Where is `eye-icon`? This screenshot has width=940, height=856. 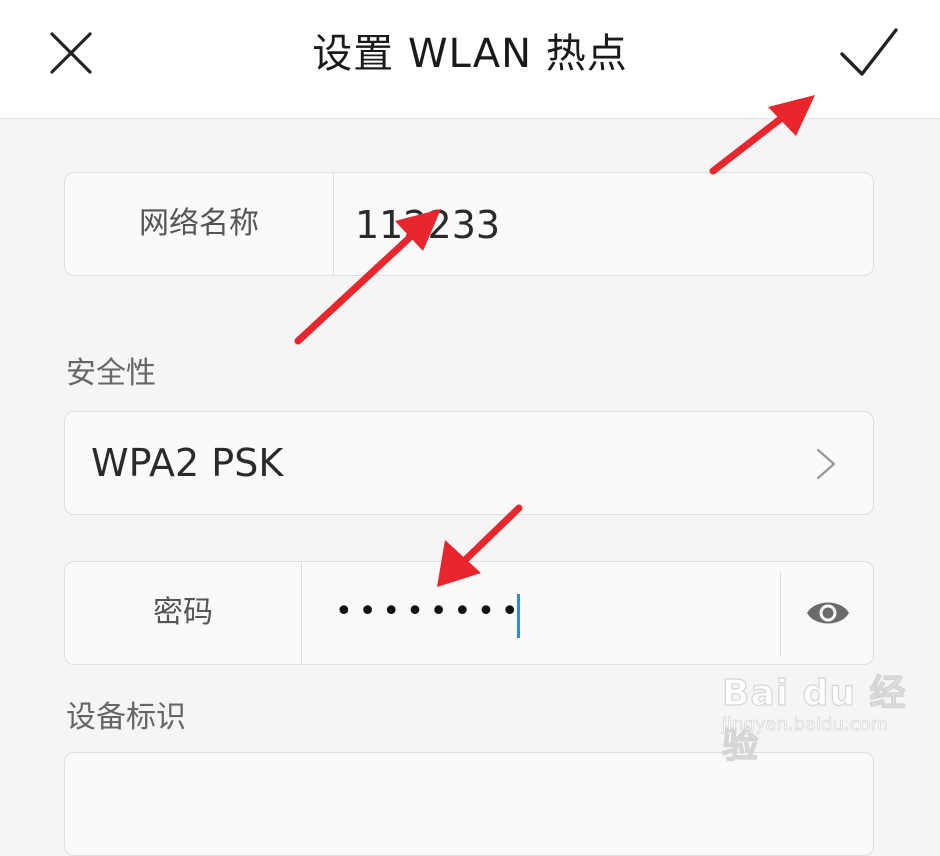
eye-icon is located at coordinates (828, 613).